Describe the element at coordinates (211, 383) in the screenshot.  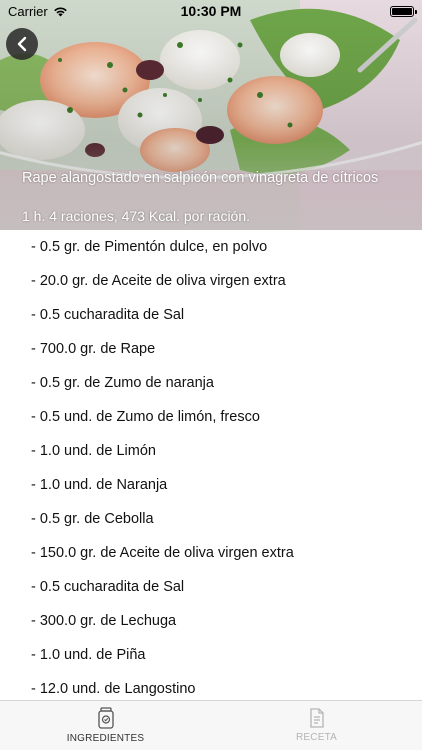
I see `ingredient-item: 0.5 gr. de Zumo de naranja` at that location.